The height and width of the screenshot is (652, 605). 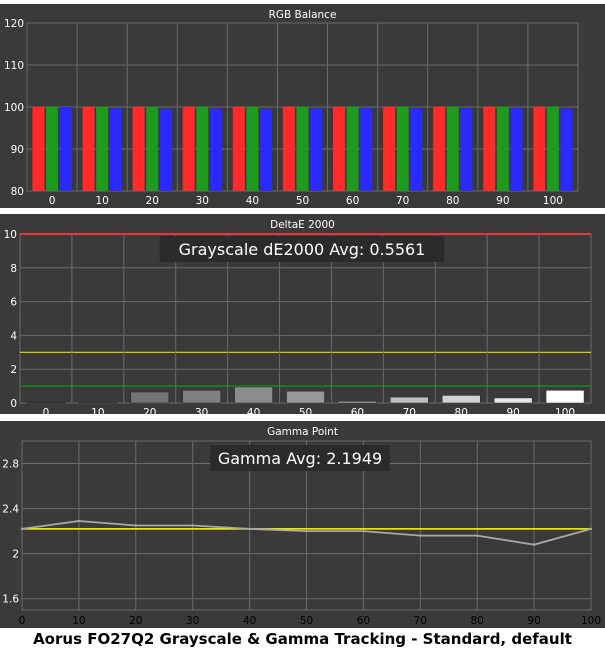 What do you see at coordinates (192, 621) in the screenshot?
I see `gamma-x-tick: 30` at bounding box center [192, 621].